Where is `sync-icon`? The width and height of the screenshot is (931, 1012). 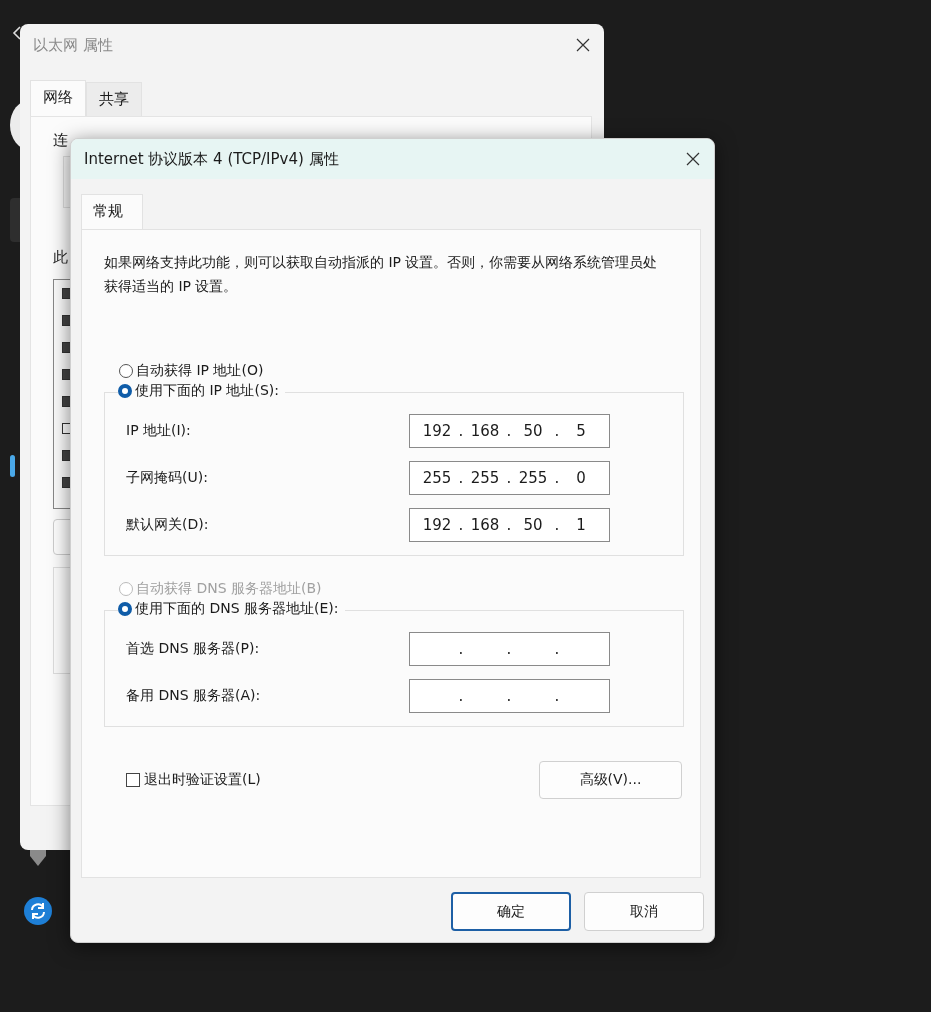 sync-icon is located at coordinates (38, 911).